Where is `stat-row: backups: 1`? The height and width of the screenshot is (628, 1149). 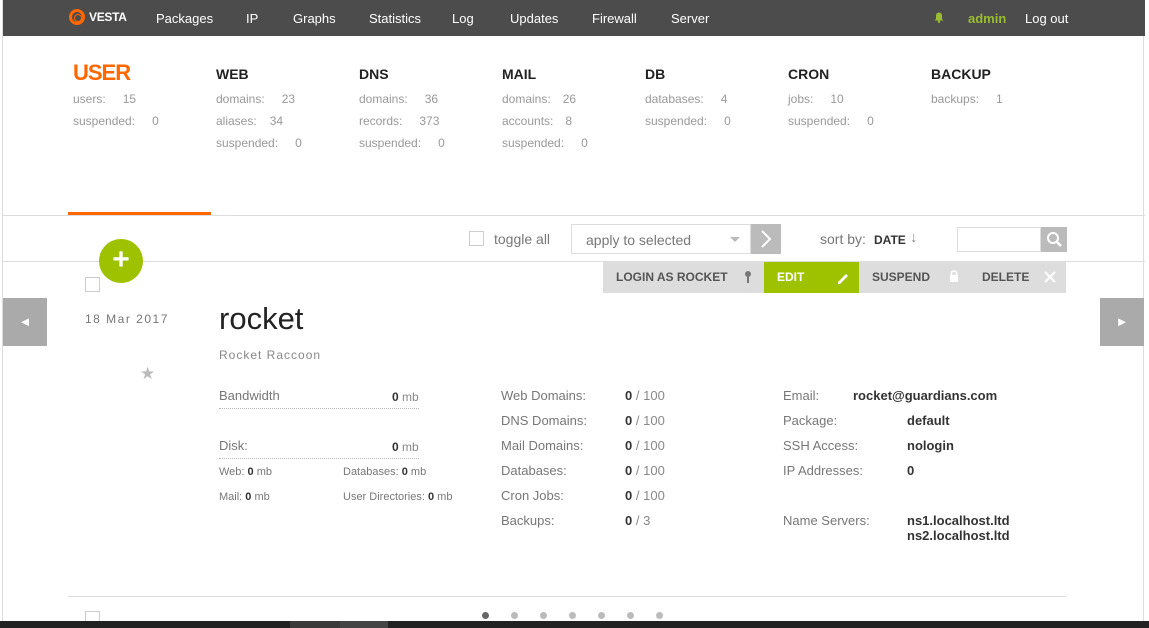 stat-row: backups: 1 is located at coordinates (967, 99).